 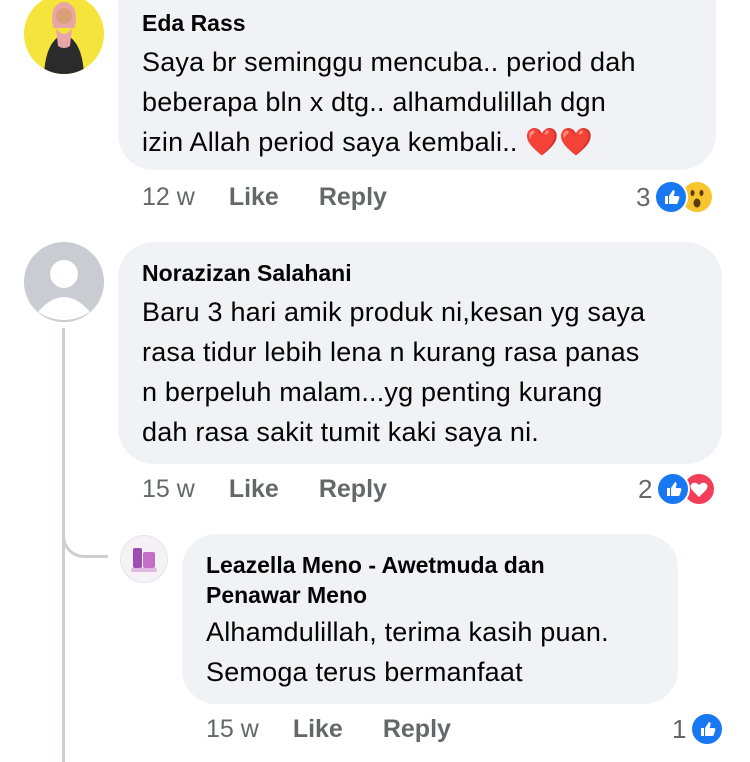 I want to click on default-profile-icon, so click(x=64, y=282).